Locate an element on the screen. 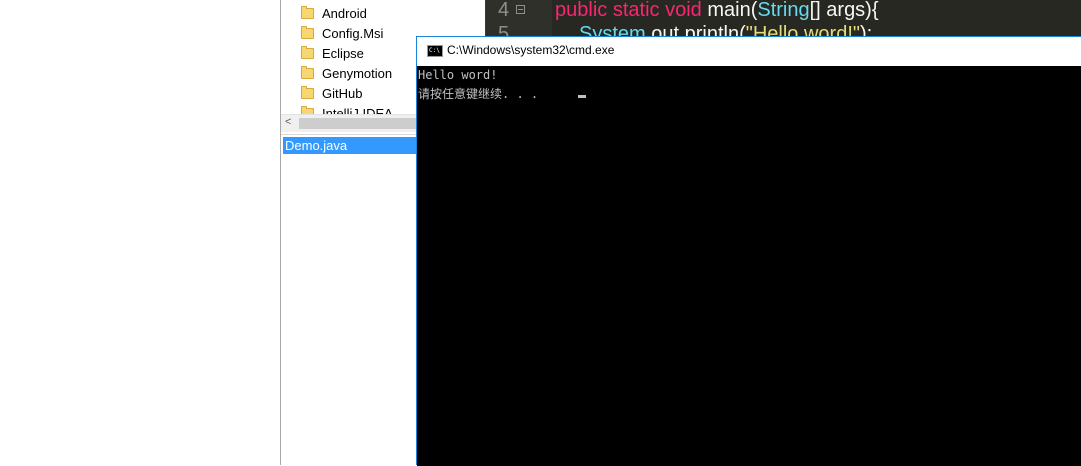 The image size is (1081, 466). window-title: C:\Windows\system32\cmd.exe is located at coordinates (531, 50).